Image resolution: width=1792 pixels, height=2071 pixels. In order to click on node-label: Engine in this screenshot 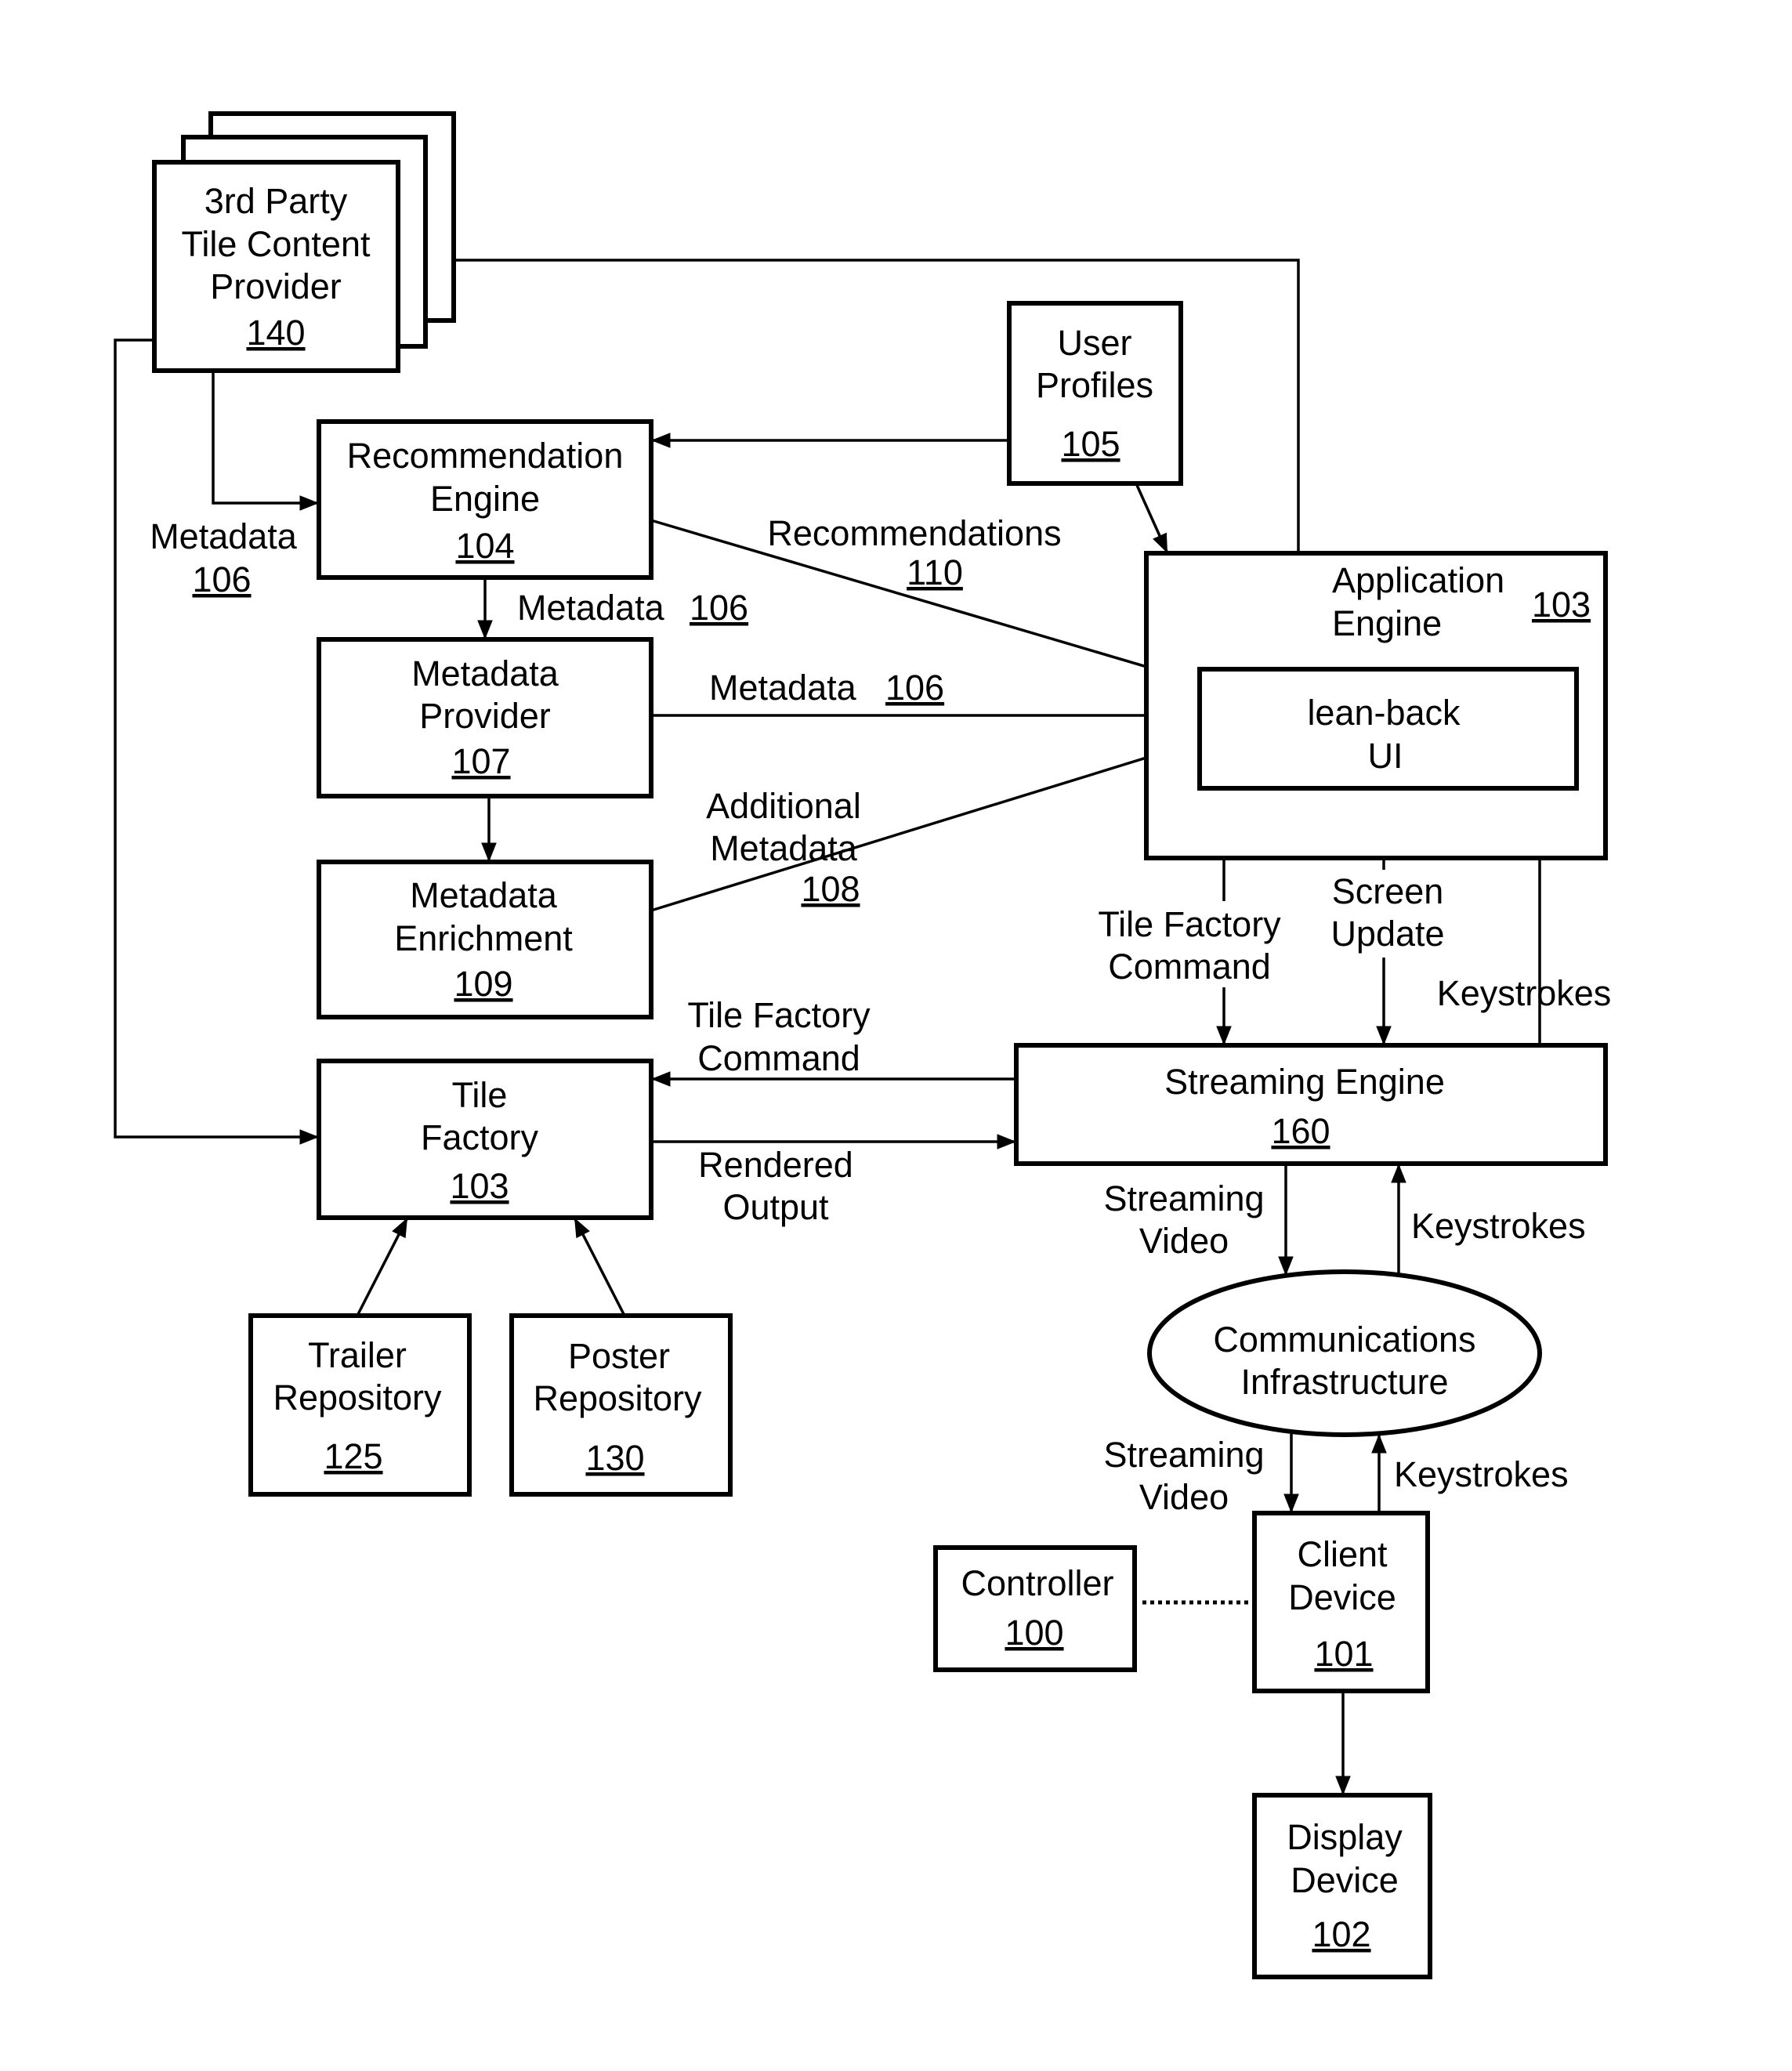, I will do `click(1387, 623)`.